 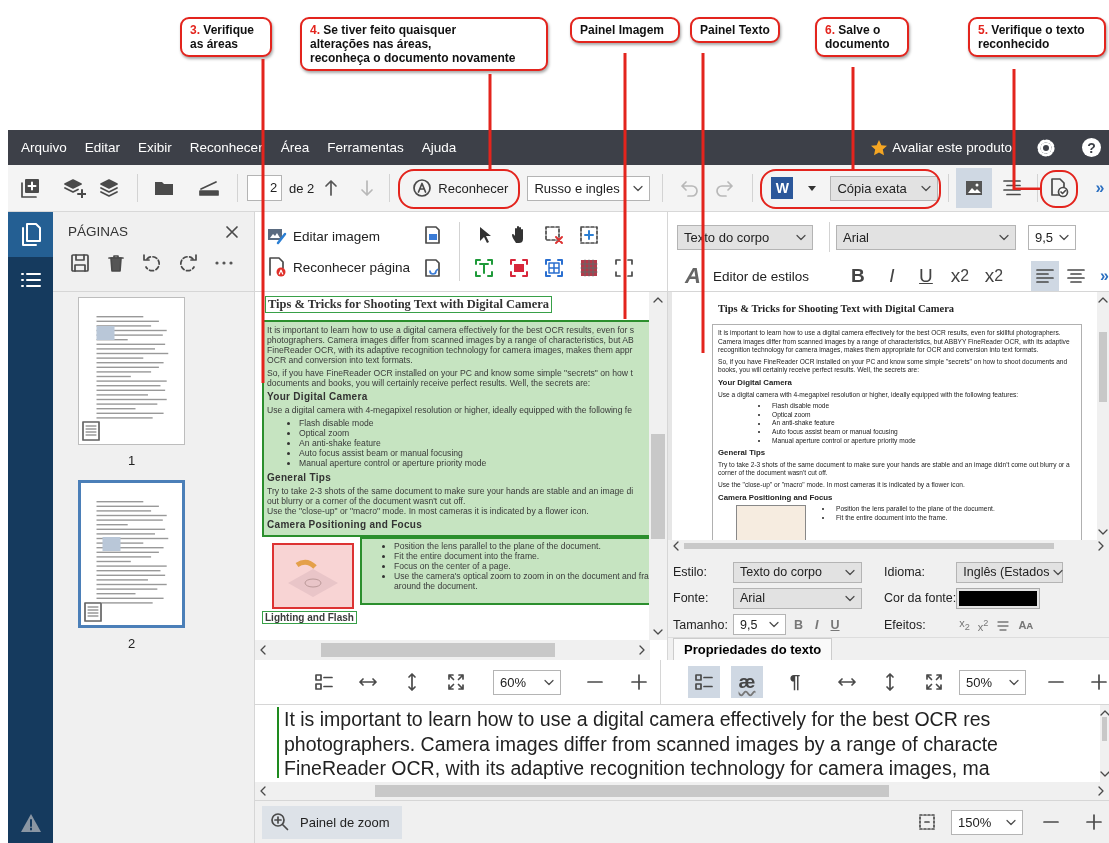 What do you see at coordinates (554, 268) in the screenshot?
I see `table-area-icon` at bounding box center [554, 268].